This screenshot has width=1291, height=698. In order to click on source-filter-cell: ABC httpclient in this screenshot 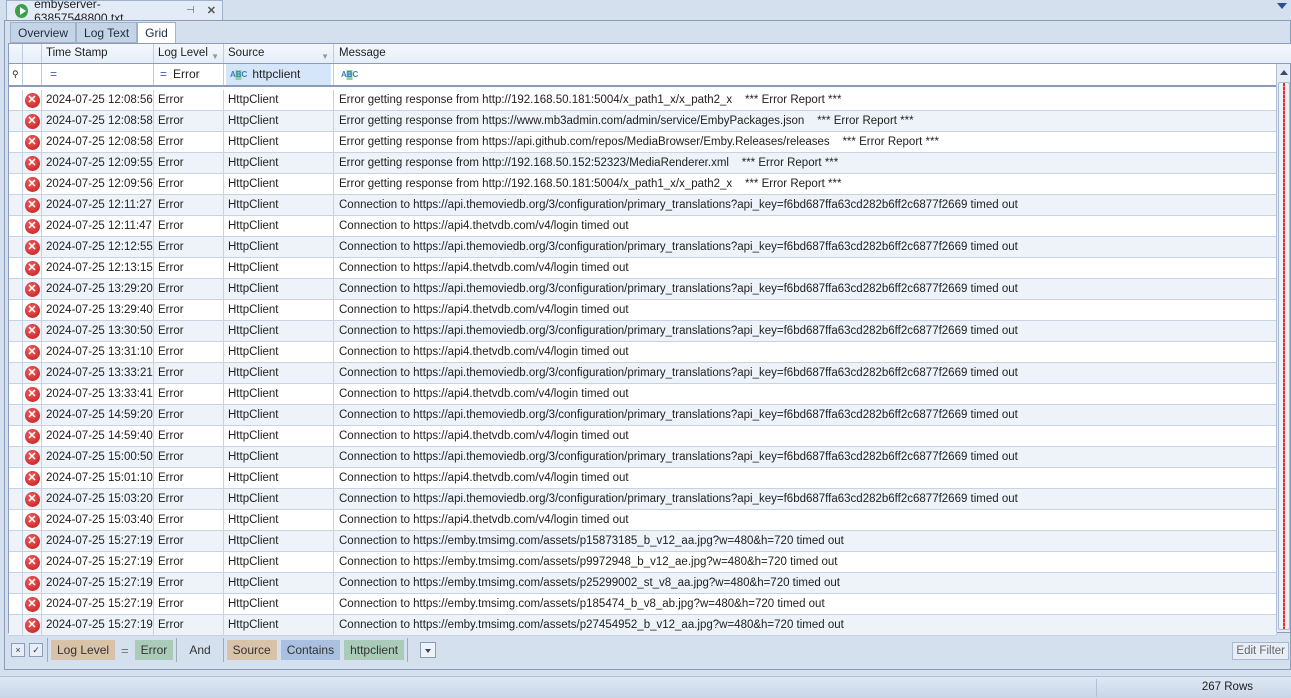, I will do `click(279, 74)`.